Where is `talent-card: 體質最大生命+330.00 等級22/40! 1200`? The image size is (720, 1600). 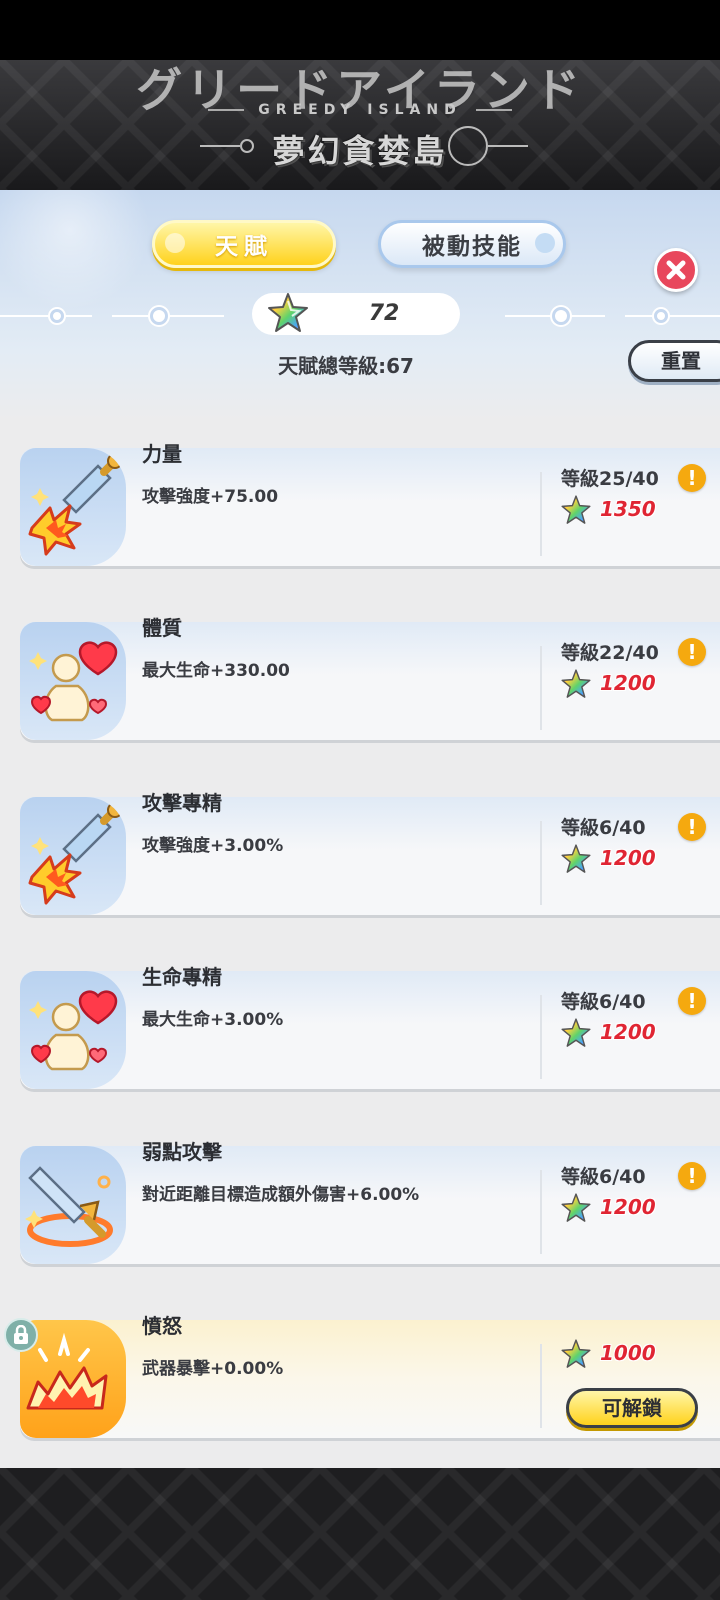
talent-card: 體質最大生命+330.00 等級22/40! 1200 is located at coordinates (360, 678).